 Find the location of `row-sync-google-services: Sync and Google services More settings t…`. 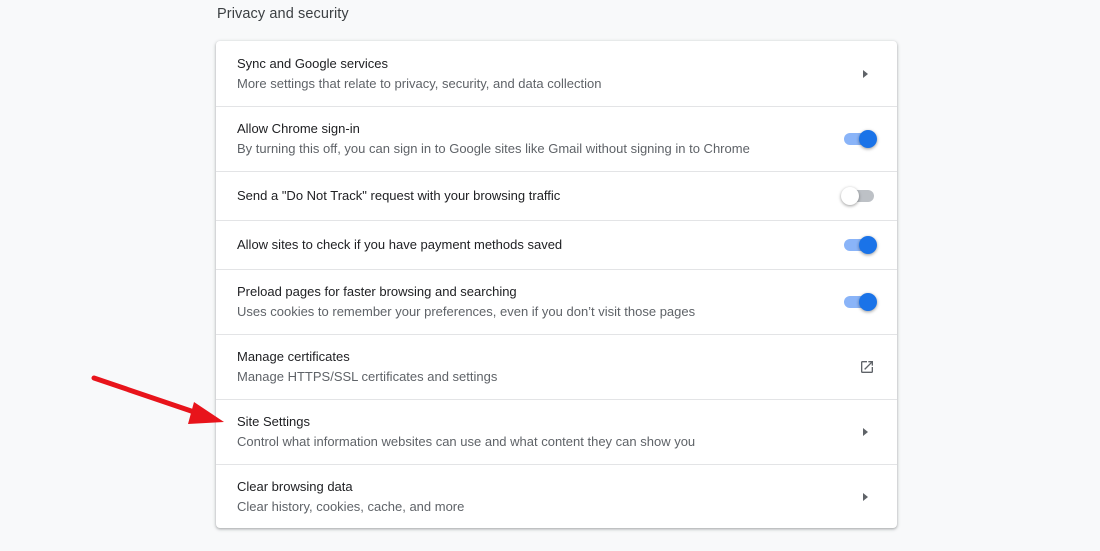

row-sync-google-services: Sync and Google services More settings t… is located at coordinates (556, 73).